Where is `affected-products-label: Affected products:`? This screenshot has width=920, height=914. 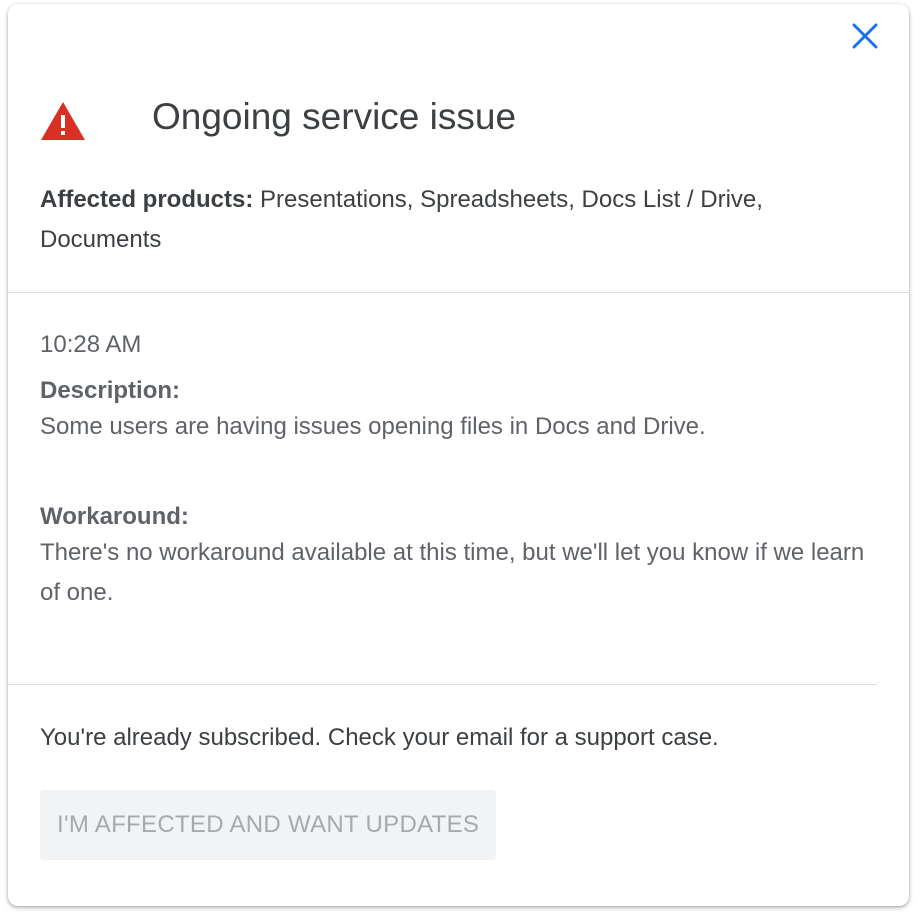 affected-products-label: Affected products: is located at coordinates (147, 199).